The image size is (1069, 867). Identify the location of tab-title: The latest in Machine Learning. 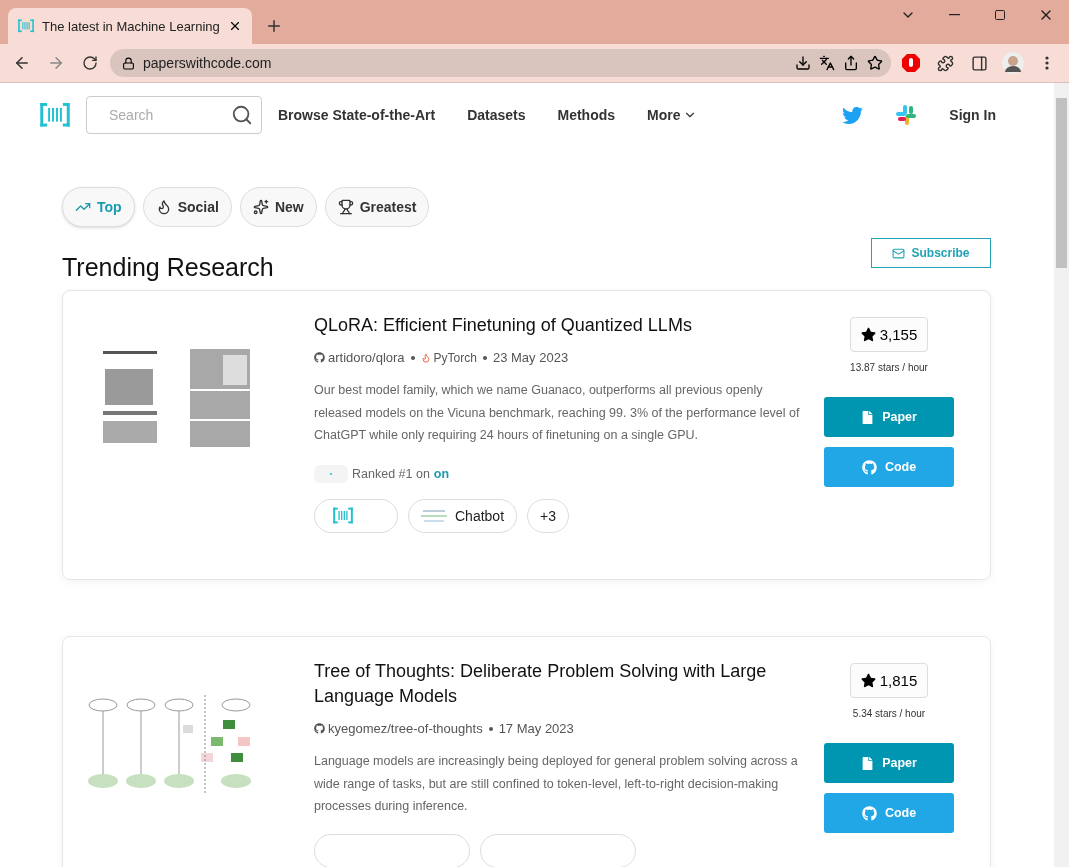
(131, 26).